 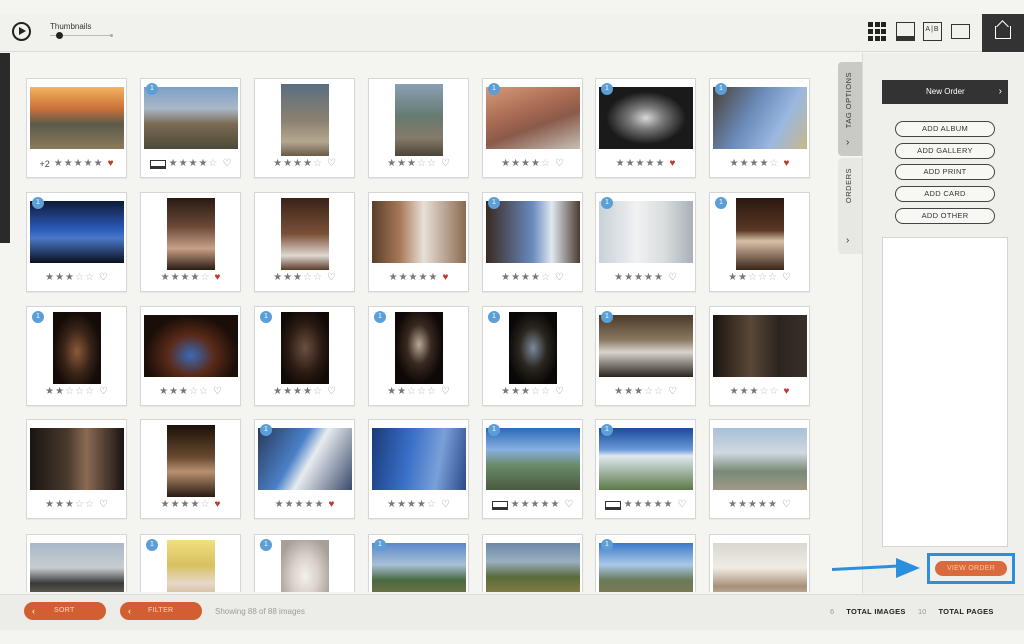 I want to click on thumbnail-card: ★ ★ ★ ★ ☆ ♡, so click(x=418, y=469).